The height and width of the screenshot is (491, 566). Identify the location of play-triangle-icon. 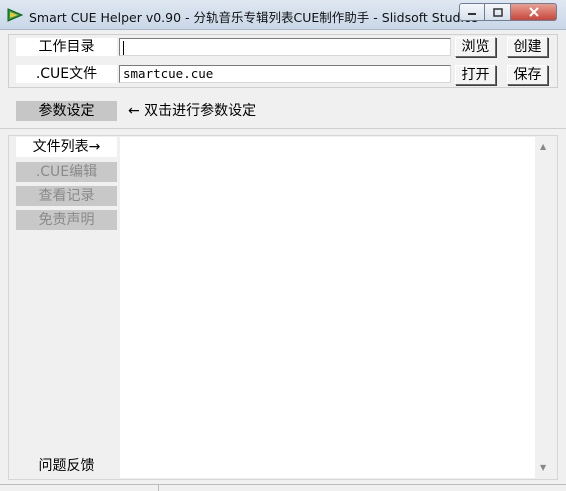
(15, 15).